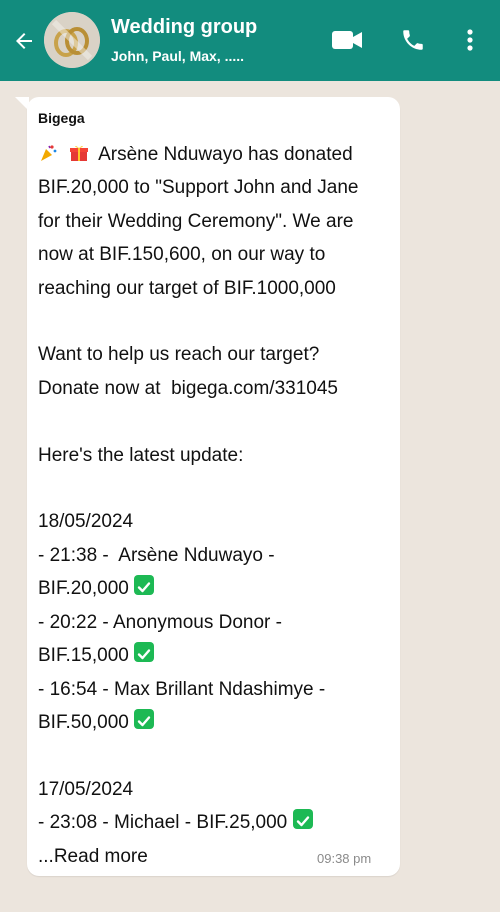 The height and width of the screenshot is (912, 500). What do you see at coordinates (188, 388) in the screenshot?
I see `message-line: Donate now at bigega.com/331045` at bounding box center [188, 388].